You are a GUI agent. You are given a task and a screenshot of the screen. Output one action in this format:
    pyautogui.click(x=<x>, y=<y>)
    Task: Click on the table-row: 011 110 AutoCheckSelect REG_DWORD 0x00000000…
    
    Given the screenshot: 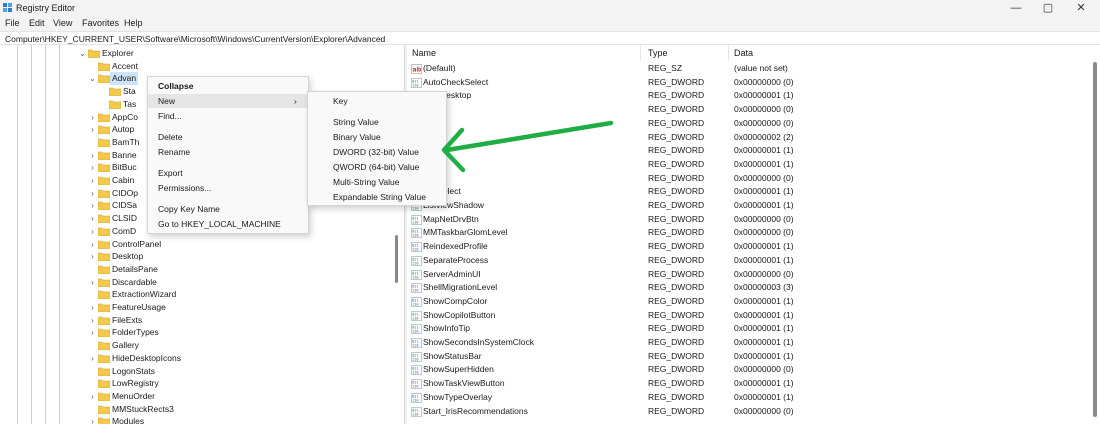 What is the action you would take?
    pyautogui.click(x=753, y=83)
    